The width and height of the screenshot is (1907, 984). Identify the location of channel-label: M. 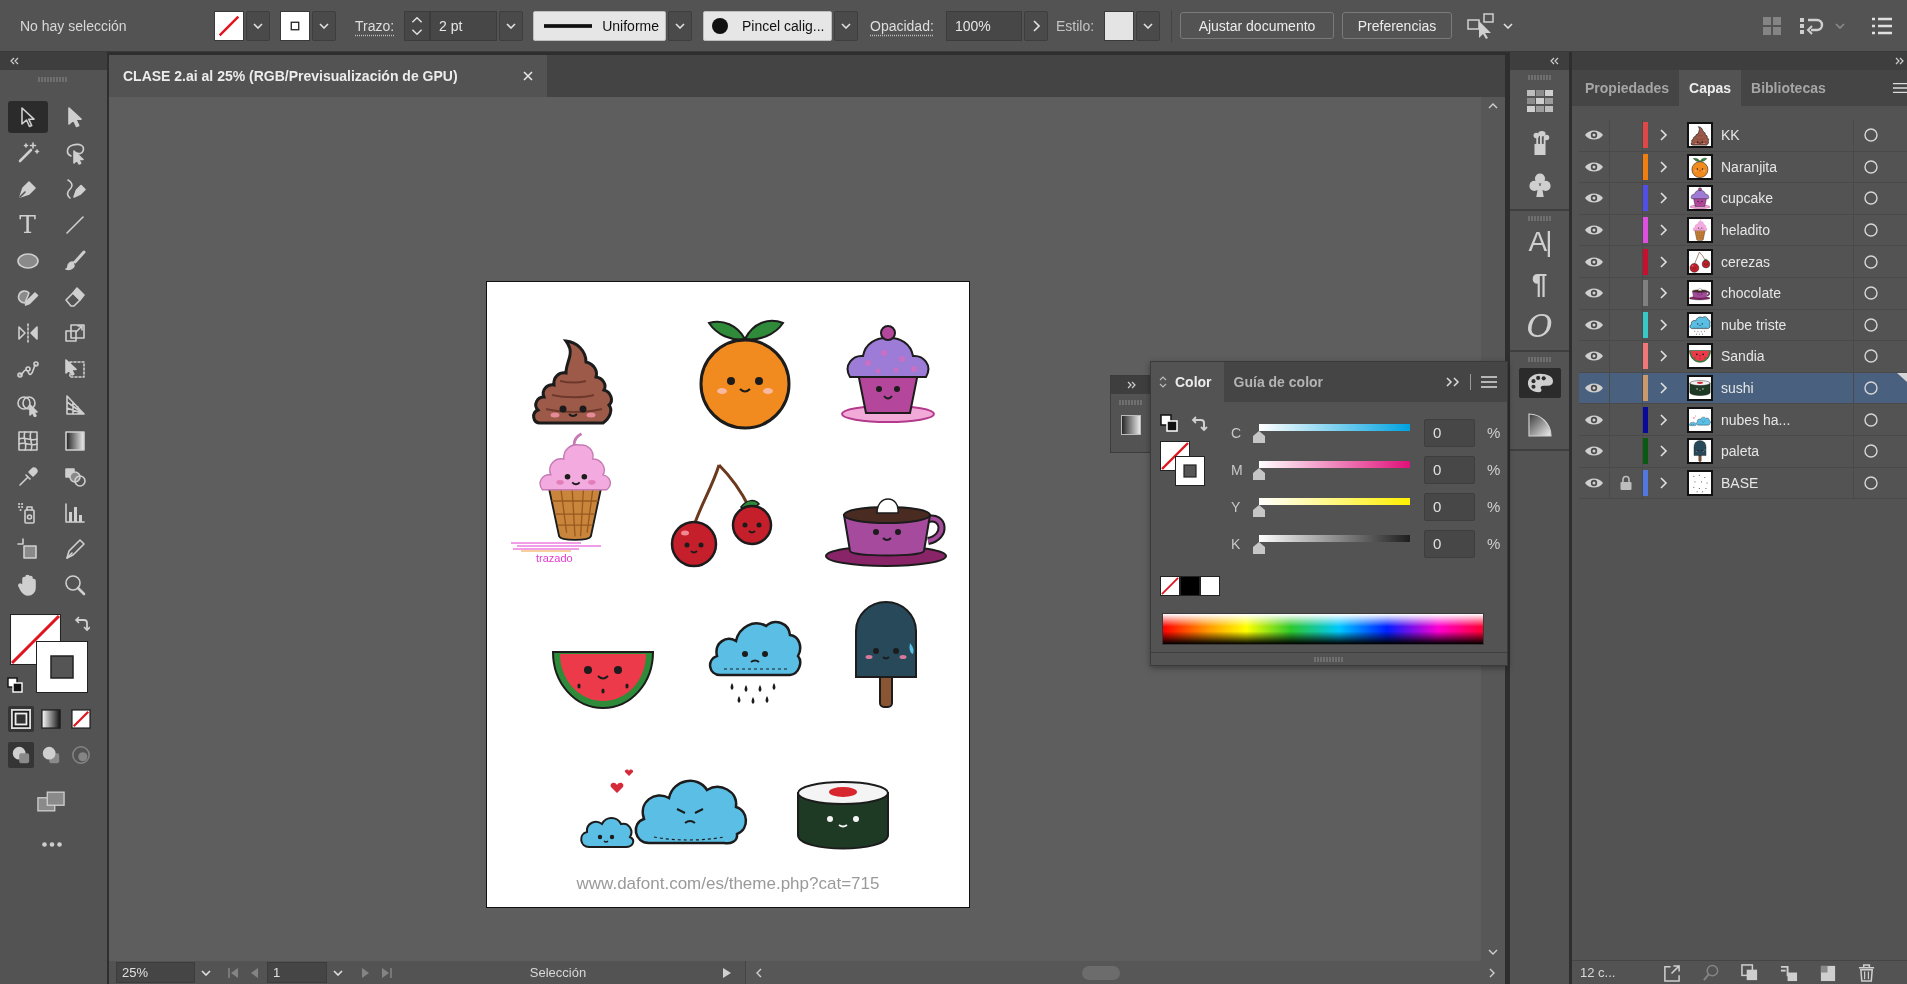
(1237, 469).